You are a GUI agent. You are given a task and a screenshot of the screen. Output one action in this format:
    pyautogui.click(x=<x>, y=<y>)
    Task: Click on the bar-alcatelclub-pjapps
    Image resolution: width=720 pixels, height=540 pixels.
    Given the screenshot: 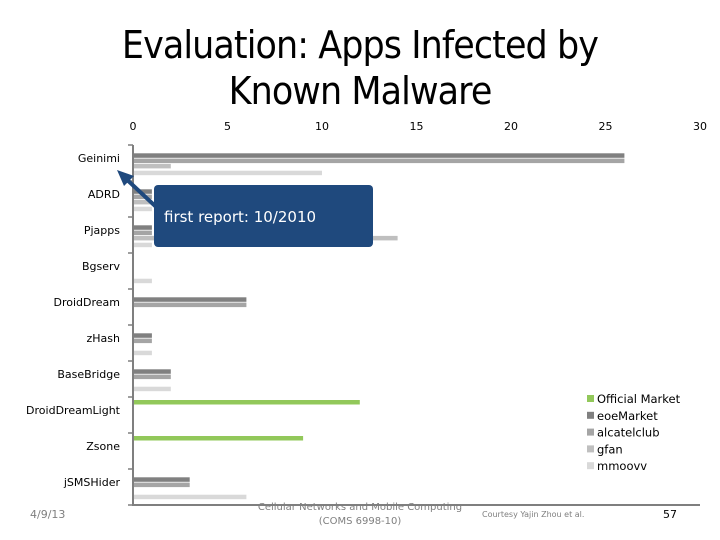 What is the action you would take?
    pyautogui.click(x=143, y=233)
    